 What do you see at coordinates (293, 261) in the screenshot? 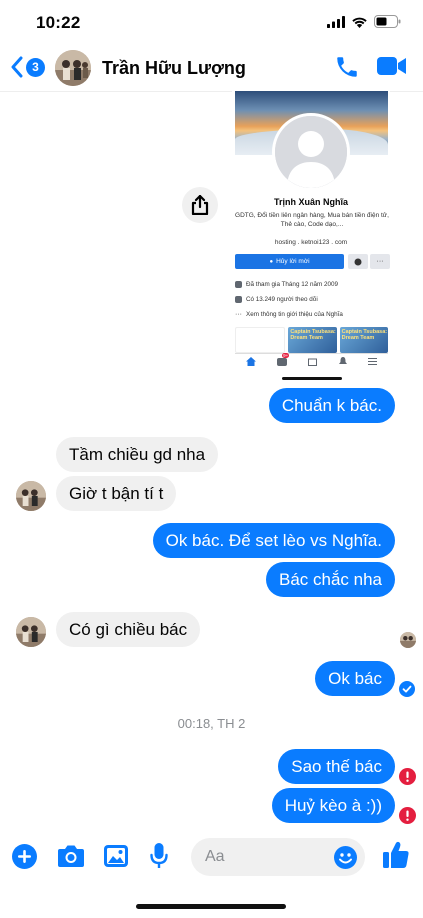
I see `cancel-request-label: Hủy lời mời` at bounding box center [293, 261].